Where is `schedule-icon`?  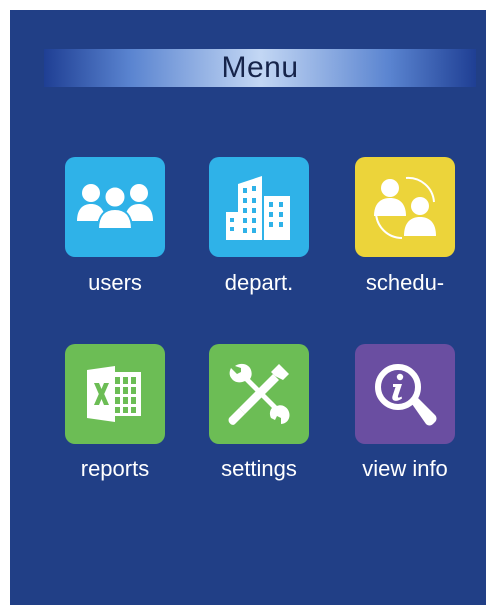 schedule-icon is located at coordinates (405, 207).